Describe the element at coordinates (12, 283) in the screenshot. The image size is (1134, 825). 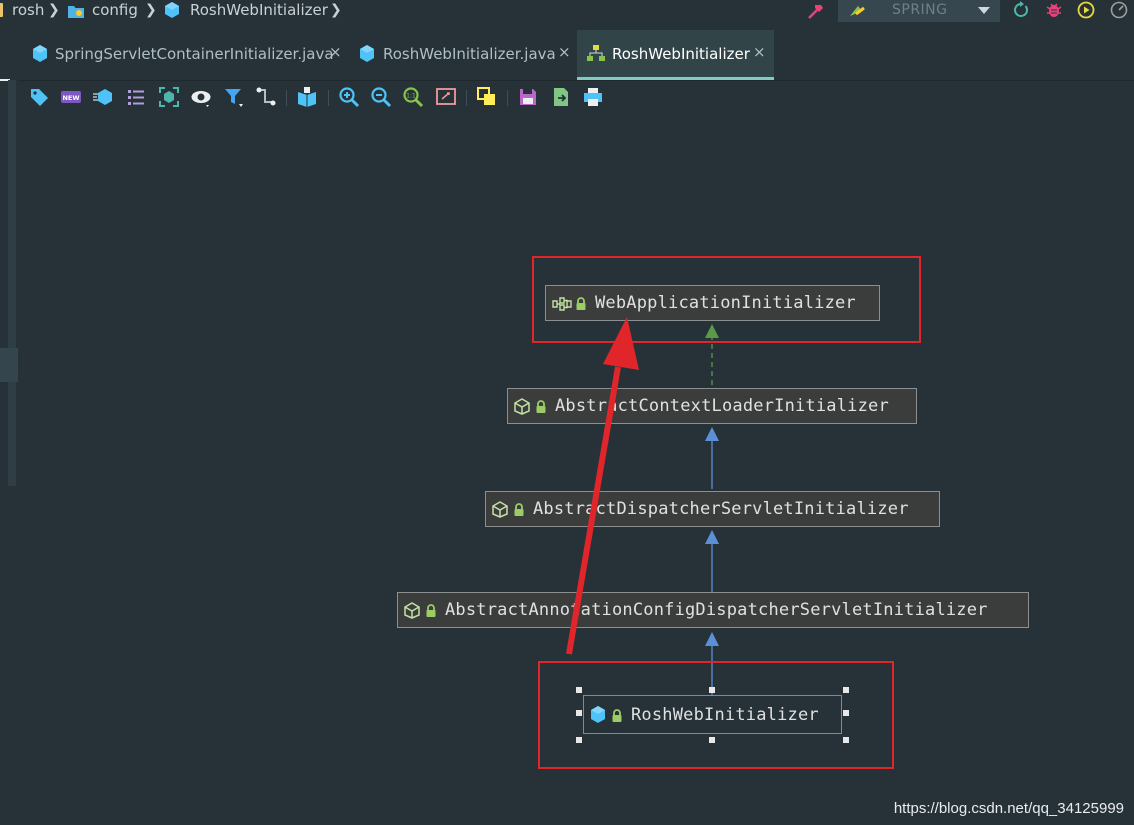
I see `gutter-scrollbar` at that location.